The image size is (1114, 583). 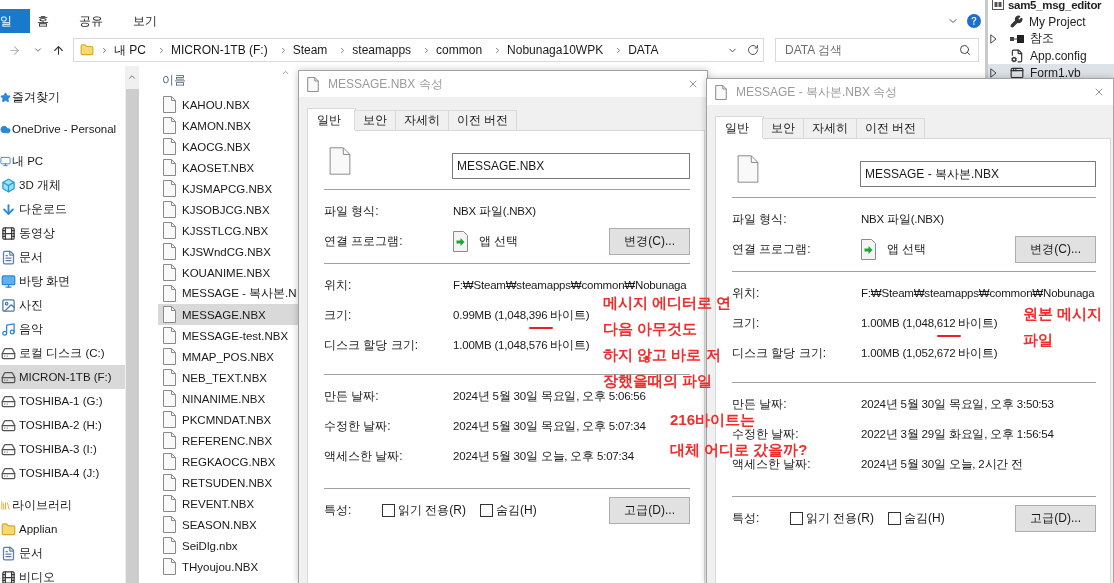 What do you see at coordinates (62, 449) in the screenshot?
I see `nav-item: TOSHIBA-3 (I:)` at bounding box center [62, 449].